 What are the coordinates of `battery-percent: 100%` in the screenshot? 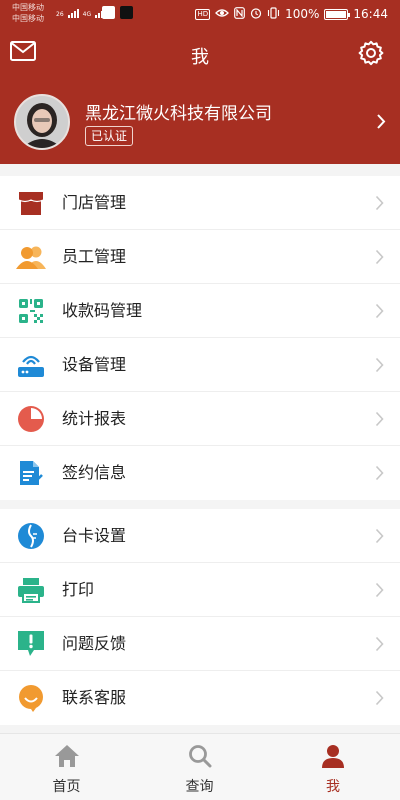 It's located at (302, 14).